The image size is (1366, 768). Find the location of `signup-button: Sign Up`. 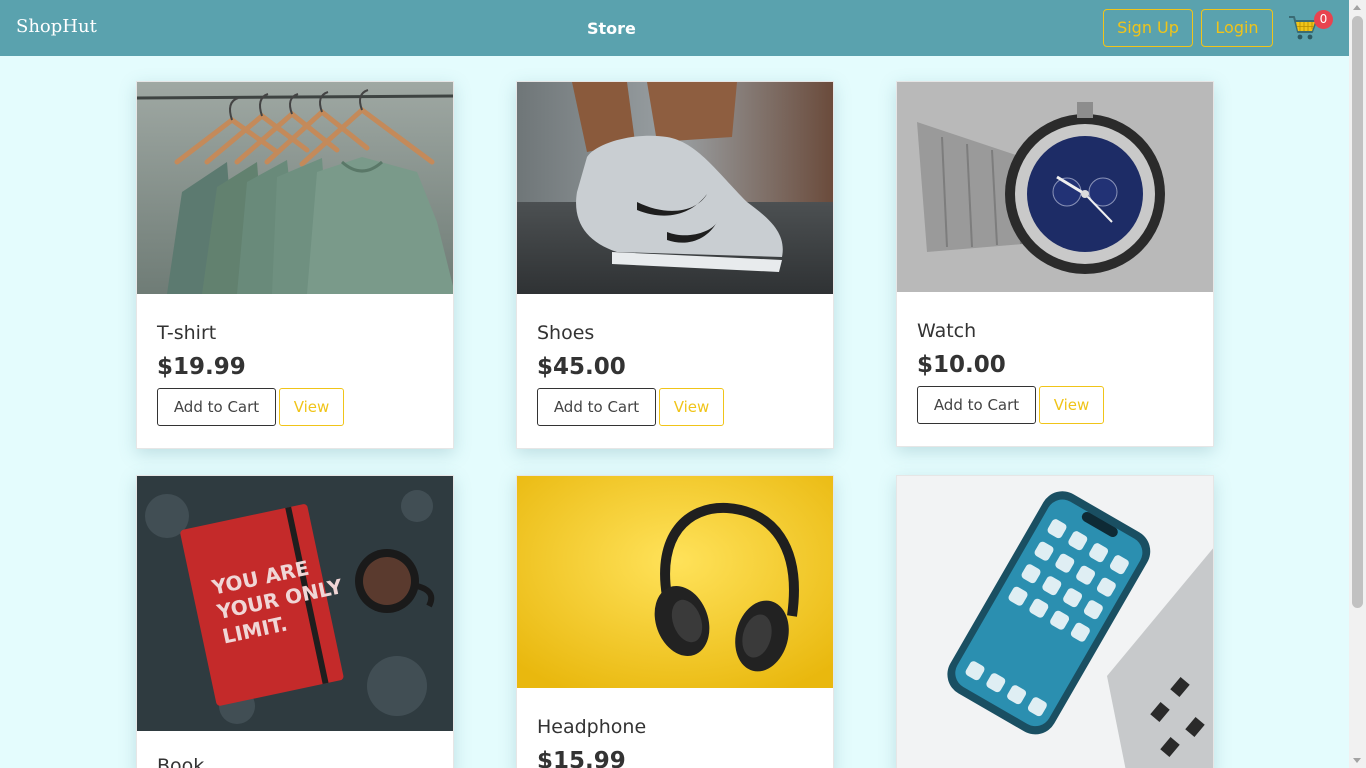

signup-button: Sign Up is located at coordinates (1148, 28).